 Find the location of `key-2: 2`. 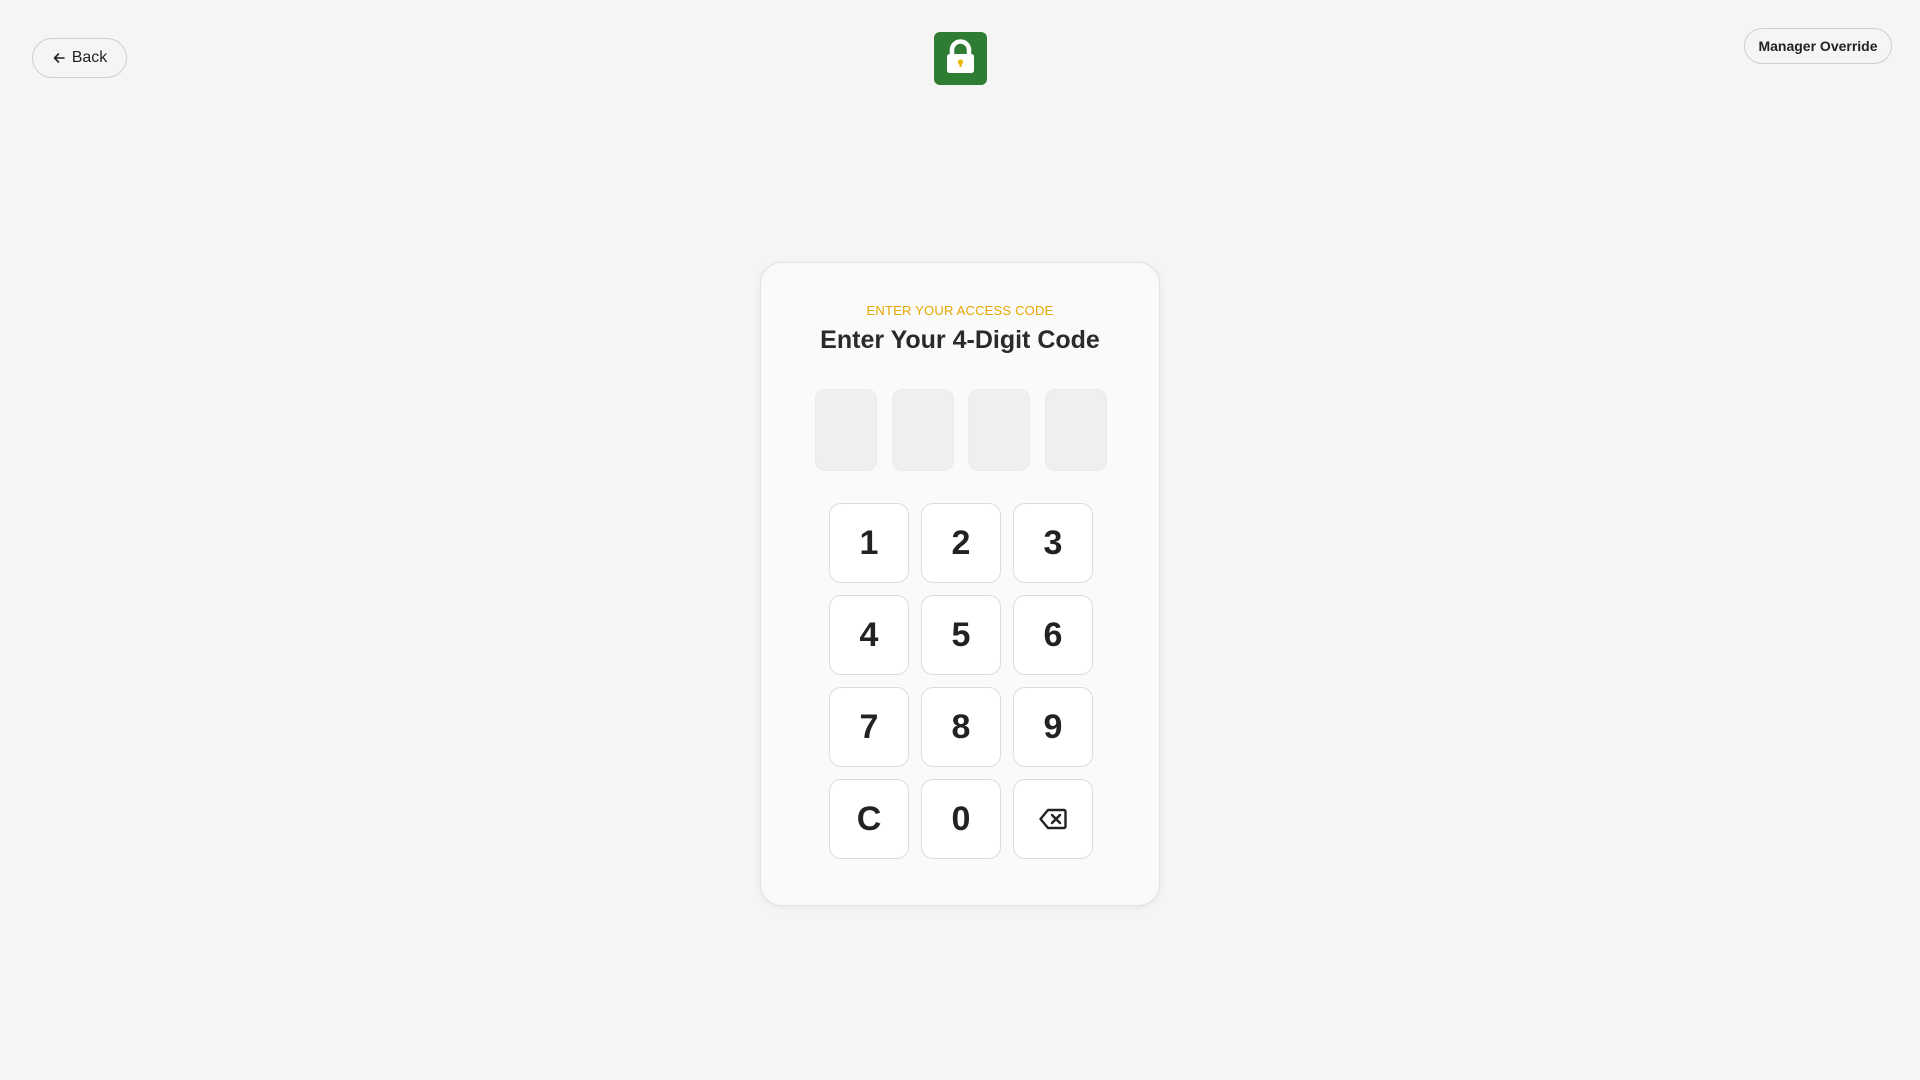

key-2: 2 is located at coordinates (961, 543).